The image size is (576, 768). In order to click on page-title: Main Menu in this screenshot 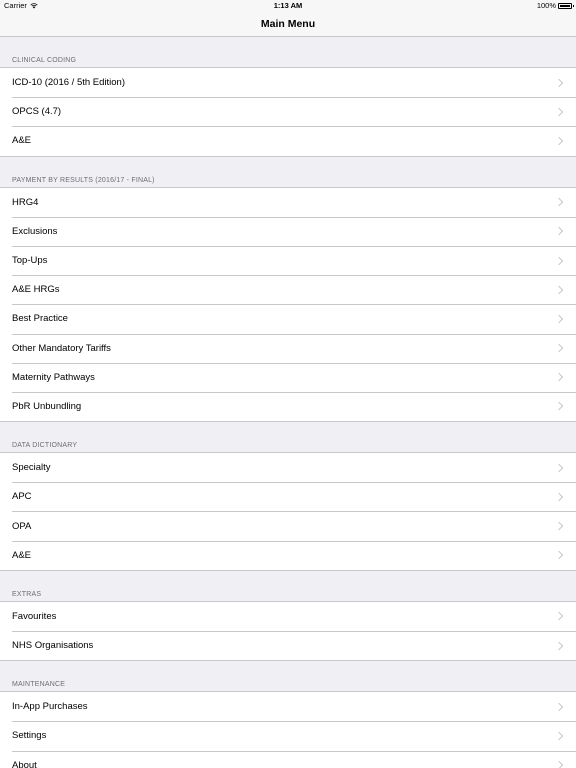, I will do `click(288, 24)`.